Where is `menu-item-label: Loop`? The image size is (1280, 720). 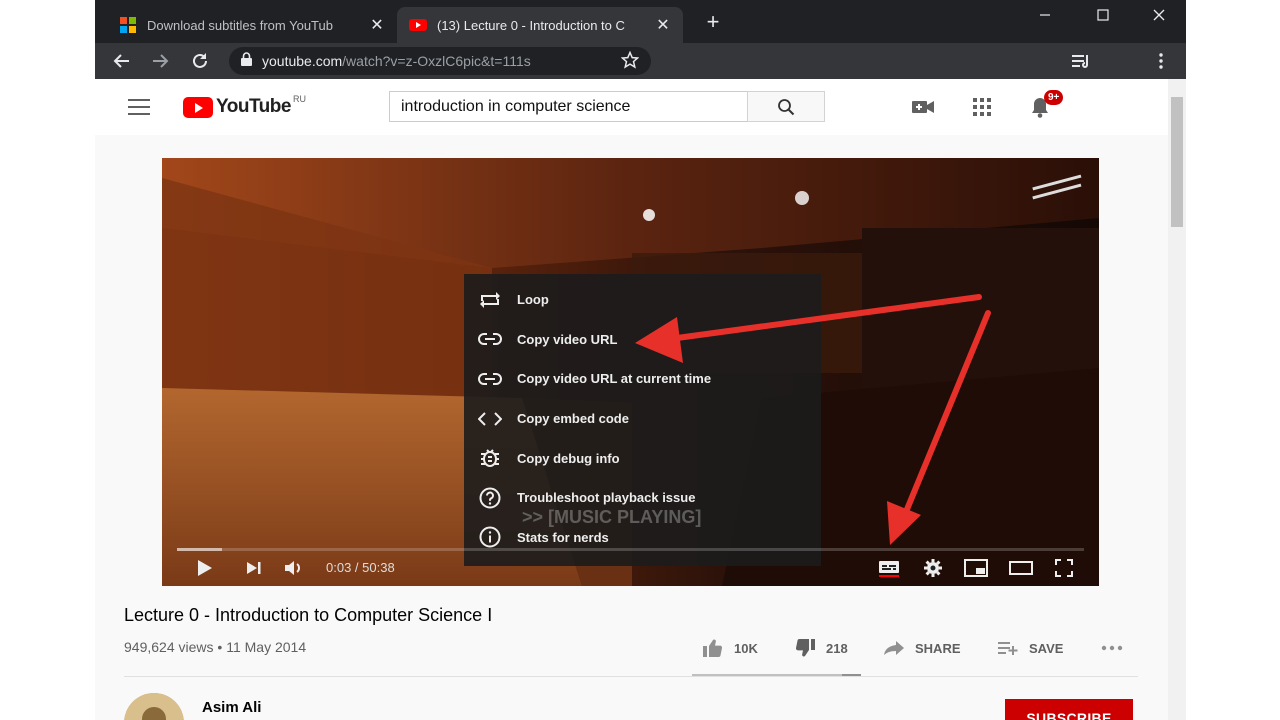
menu-item-label: Loop is located at coordinates (533, 300).